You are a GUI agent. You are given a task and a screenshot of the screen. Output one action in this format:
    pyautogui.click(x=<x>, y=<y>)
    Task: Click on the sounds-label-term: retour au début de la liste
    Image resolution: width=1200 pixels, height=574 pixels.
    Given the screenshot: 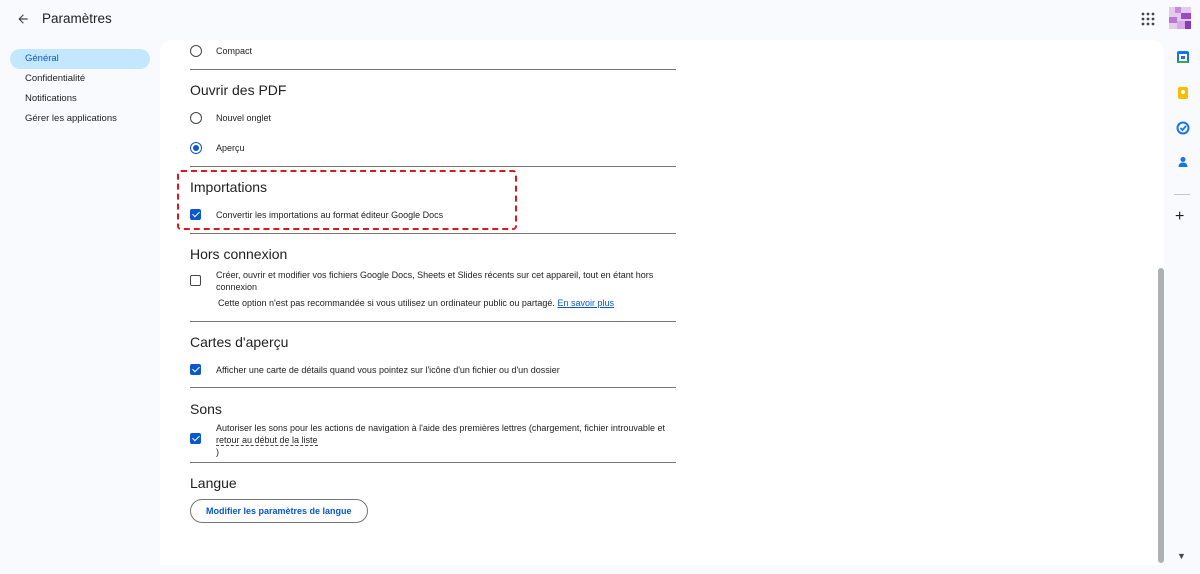 What is the action you would take?
    pyautogui.click(x=267, y=440)
    